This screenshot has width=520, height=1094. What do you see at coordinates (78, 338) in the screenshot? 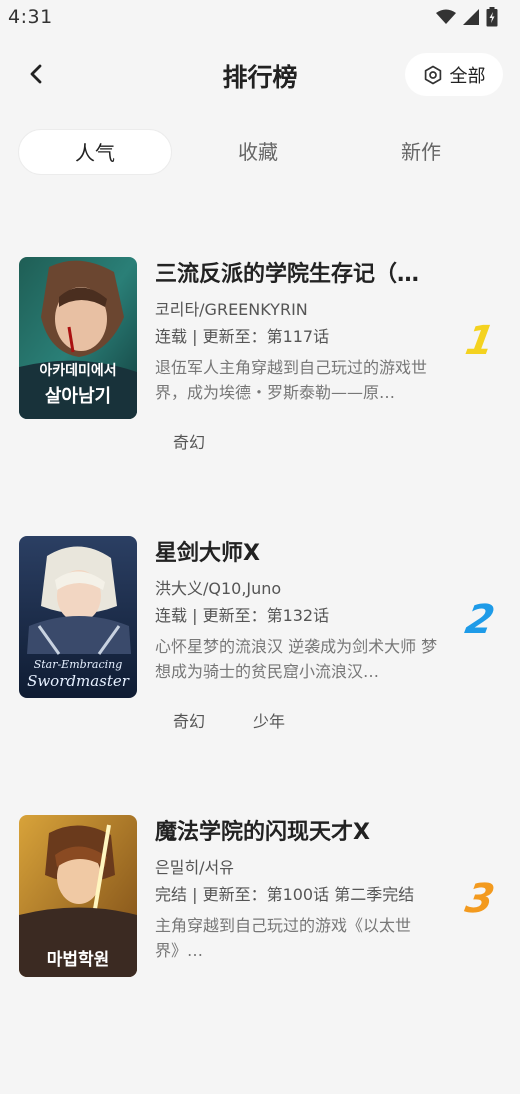
I see `cover-image: 아카데미에서 살아남기` at bounding box center [78, 338].